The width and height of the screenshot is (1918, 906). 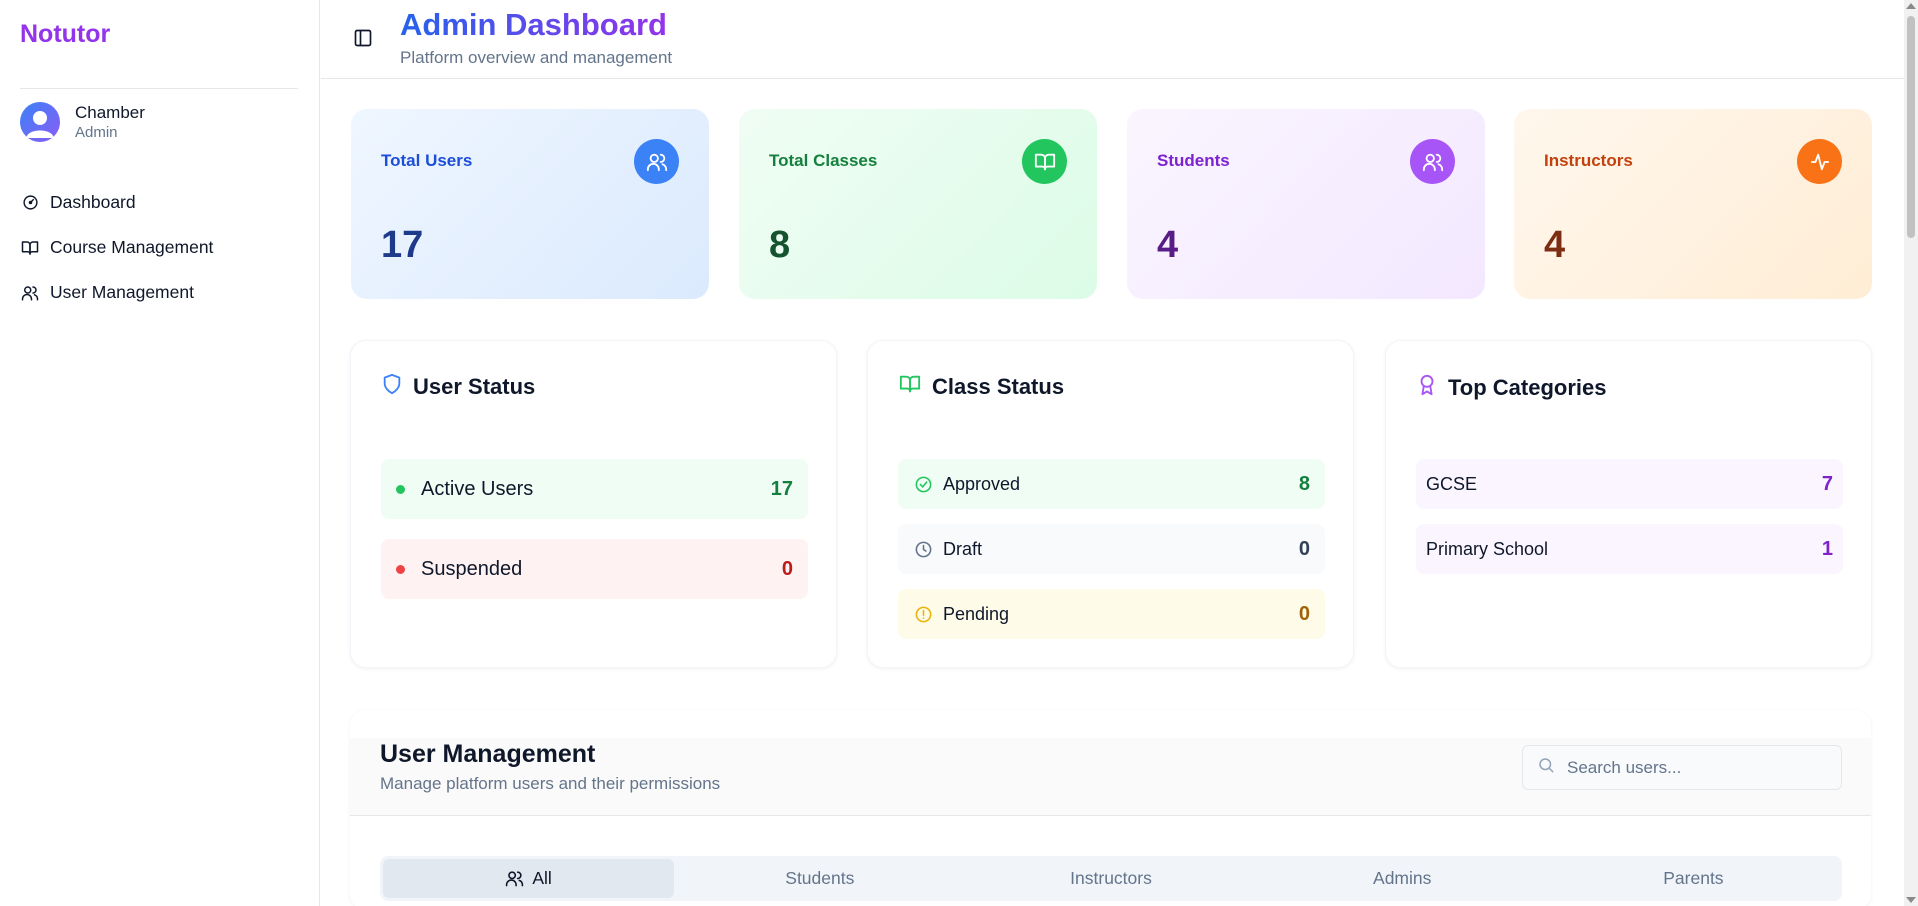 I want to click on stat-label: Instructors, so click(x=1588, y=160).